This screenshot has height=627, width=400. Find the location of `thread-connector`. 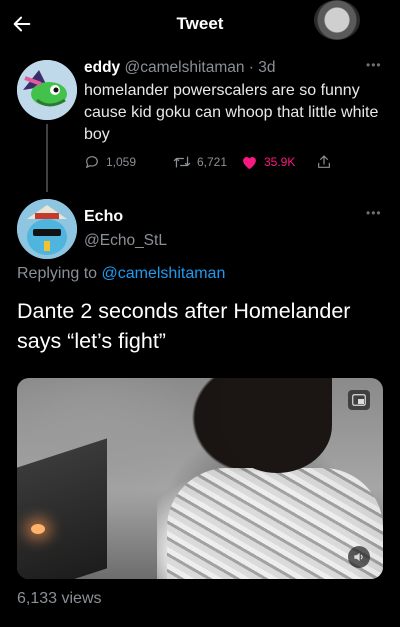

thread-connector is located at coordinates (47, 158).